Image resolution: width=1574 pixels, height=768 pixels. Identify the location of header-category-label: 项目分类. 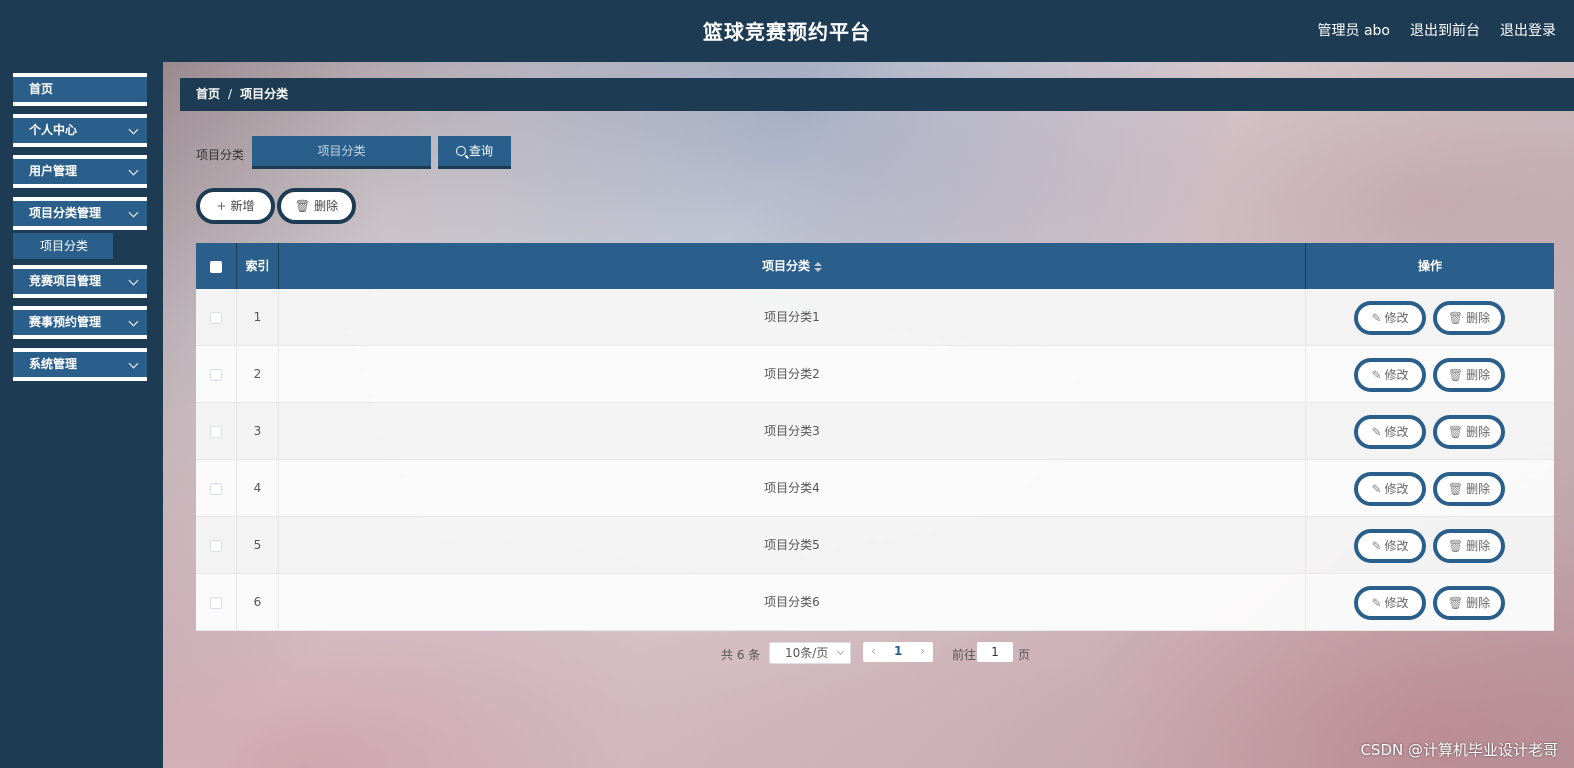
(785, 266).